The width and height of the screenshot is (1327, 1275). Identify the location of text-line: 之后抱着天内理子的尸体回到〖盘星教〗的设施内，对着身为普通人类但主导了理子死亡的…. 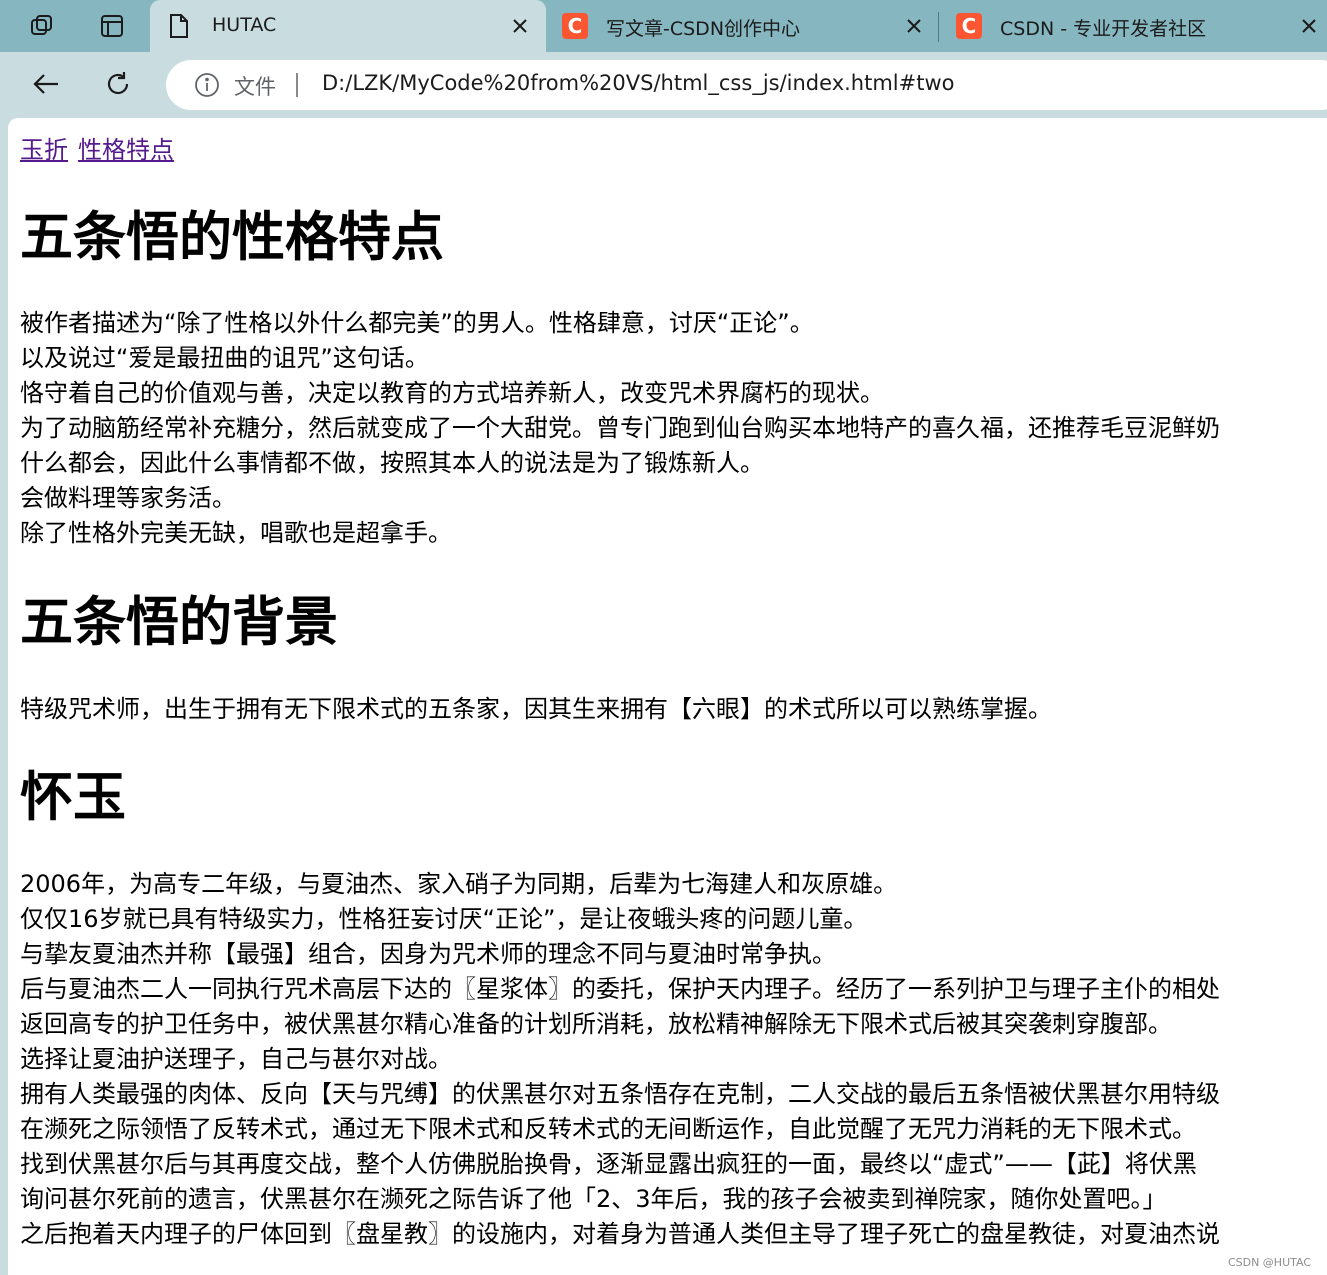
(620, 1234).